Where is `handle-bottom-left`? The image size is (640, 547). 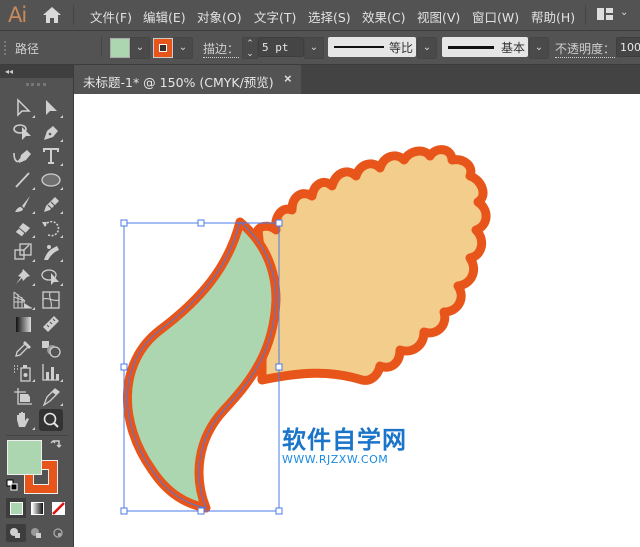
handle-bottom-left is located at coordinates (124, 511).